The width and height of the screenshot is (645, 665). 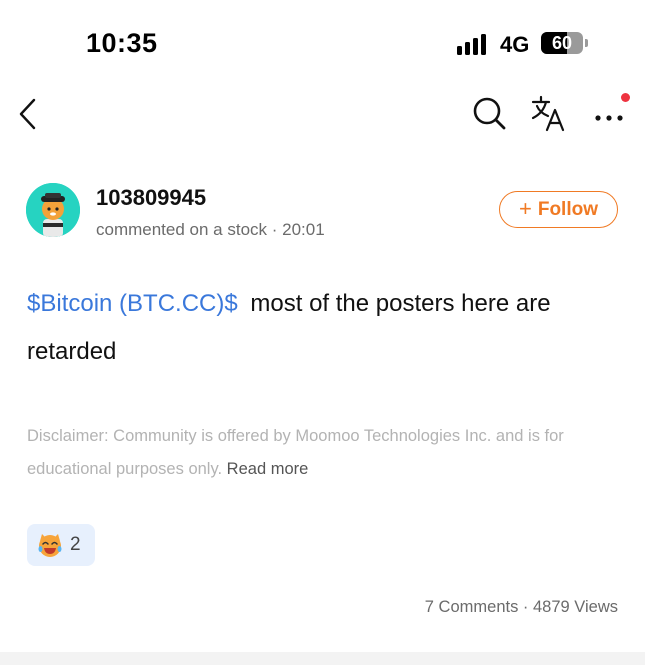 What do you see at coordinates (515, 44) in the screenshot?
I see `network-type: 4G` at bounding box center [515, 44].